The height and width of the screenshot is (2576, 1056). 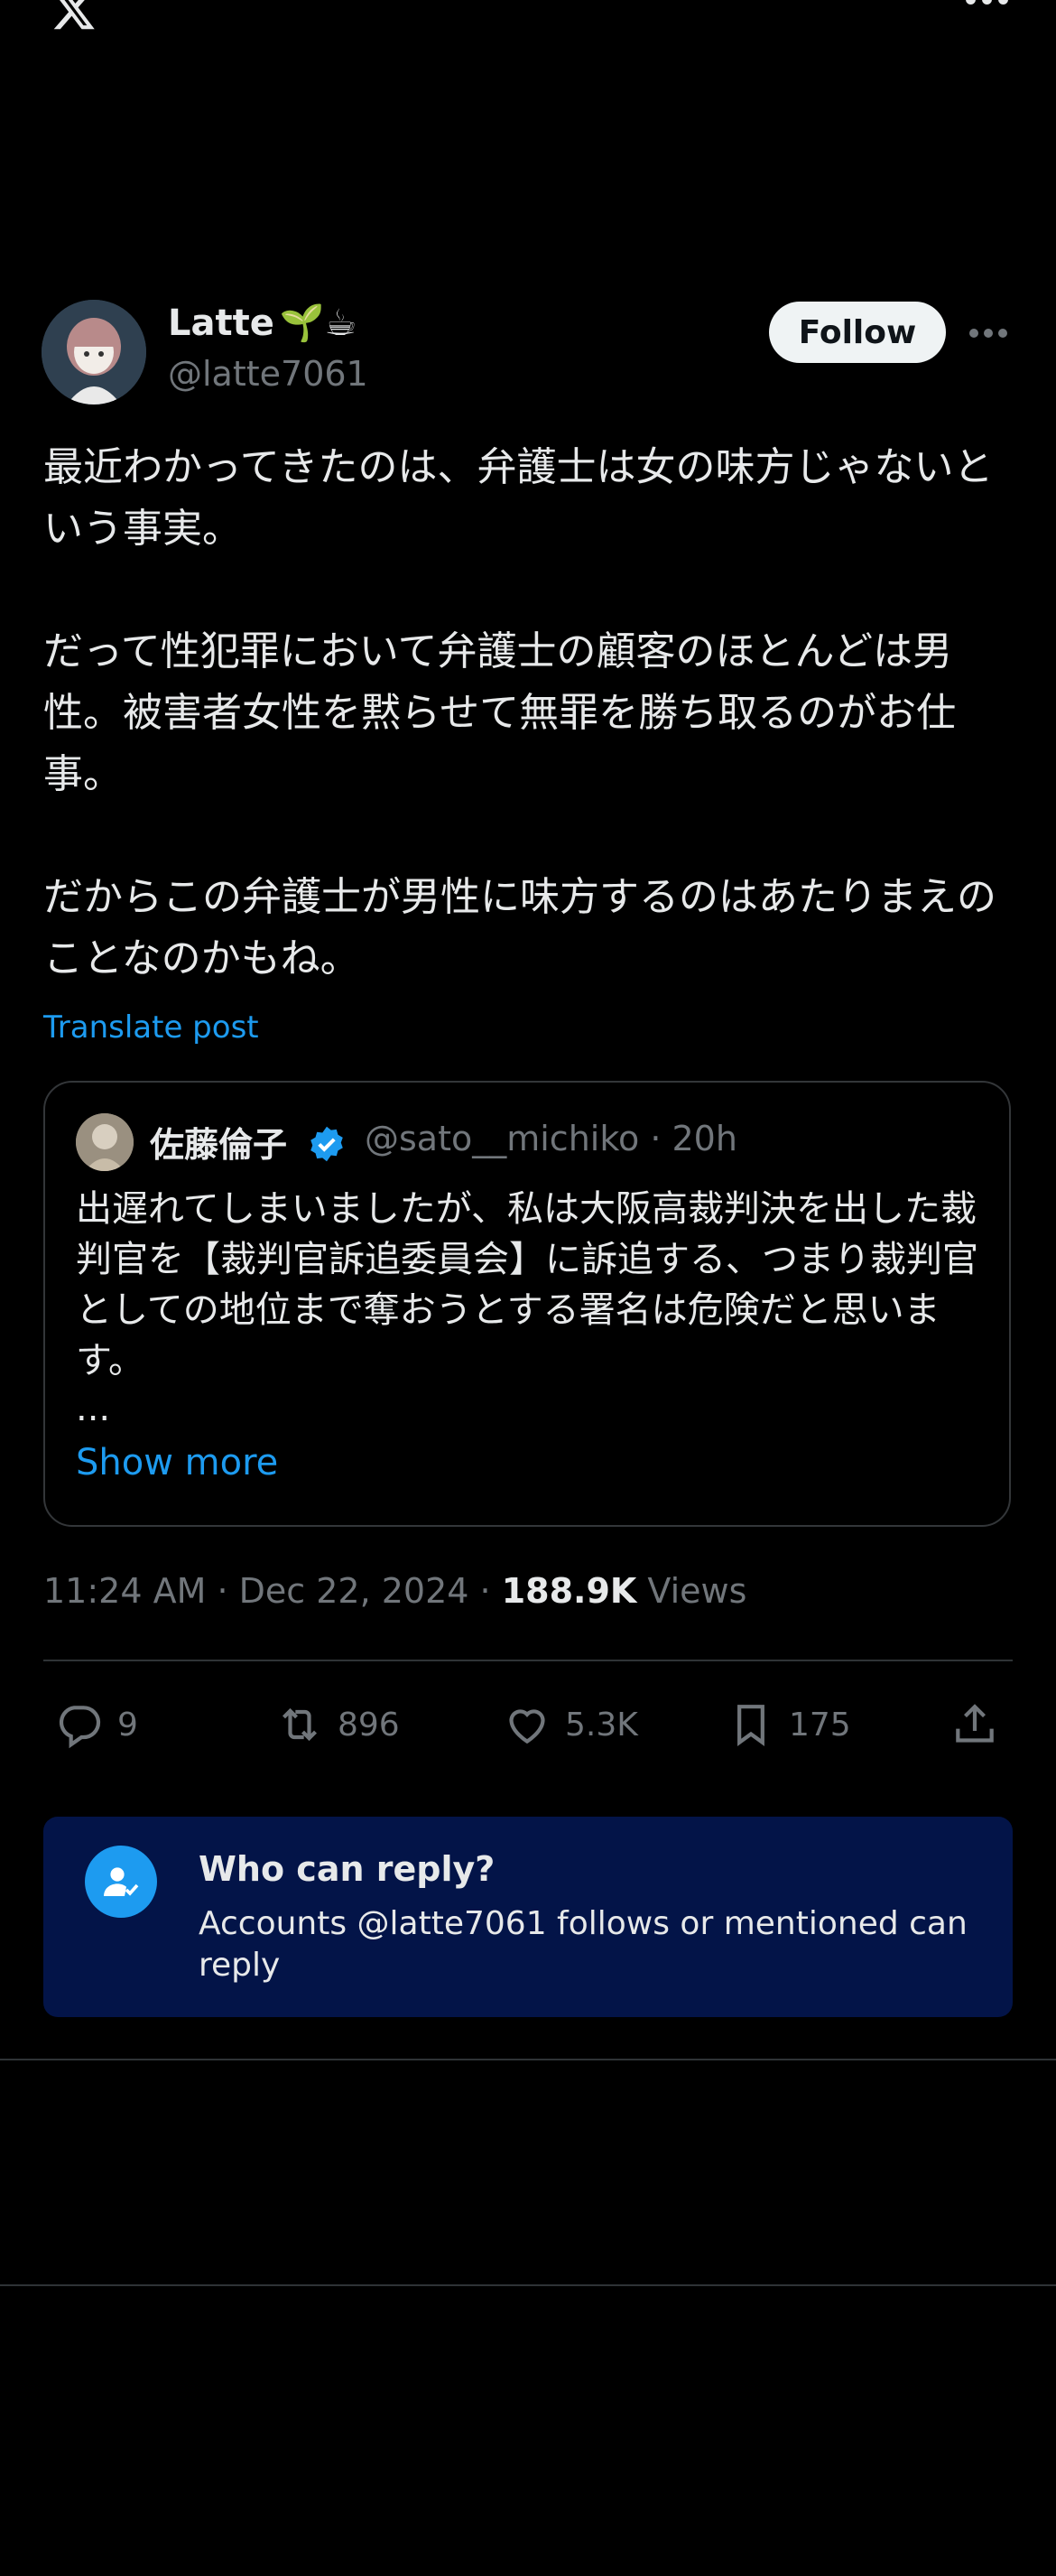 I want to click on author-handle: @latte7061, so click(x=268, y=374).